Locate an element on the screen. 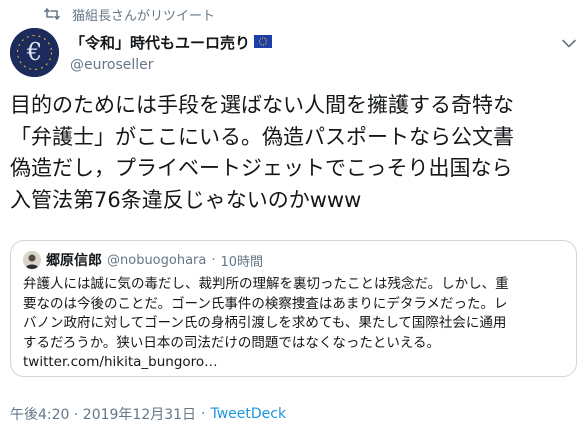 The image size is (588, 440). quoted-tweet-header: 郷原信郎 @nobuogohara · 10時間 is located at coordinates (293, 260).